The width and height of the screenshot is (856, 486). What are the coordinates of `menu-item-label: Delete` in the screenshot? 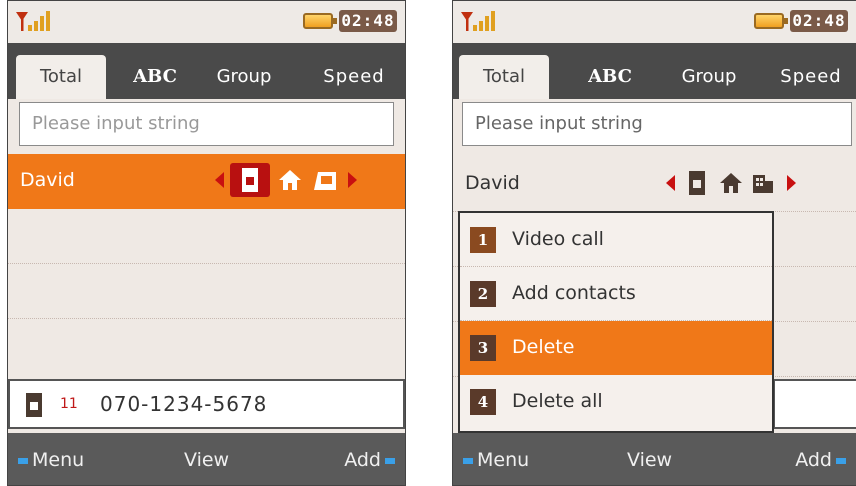 It's located at (543, 347).